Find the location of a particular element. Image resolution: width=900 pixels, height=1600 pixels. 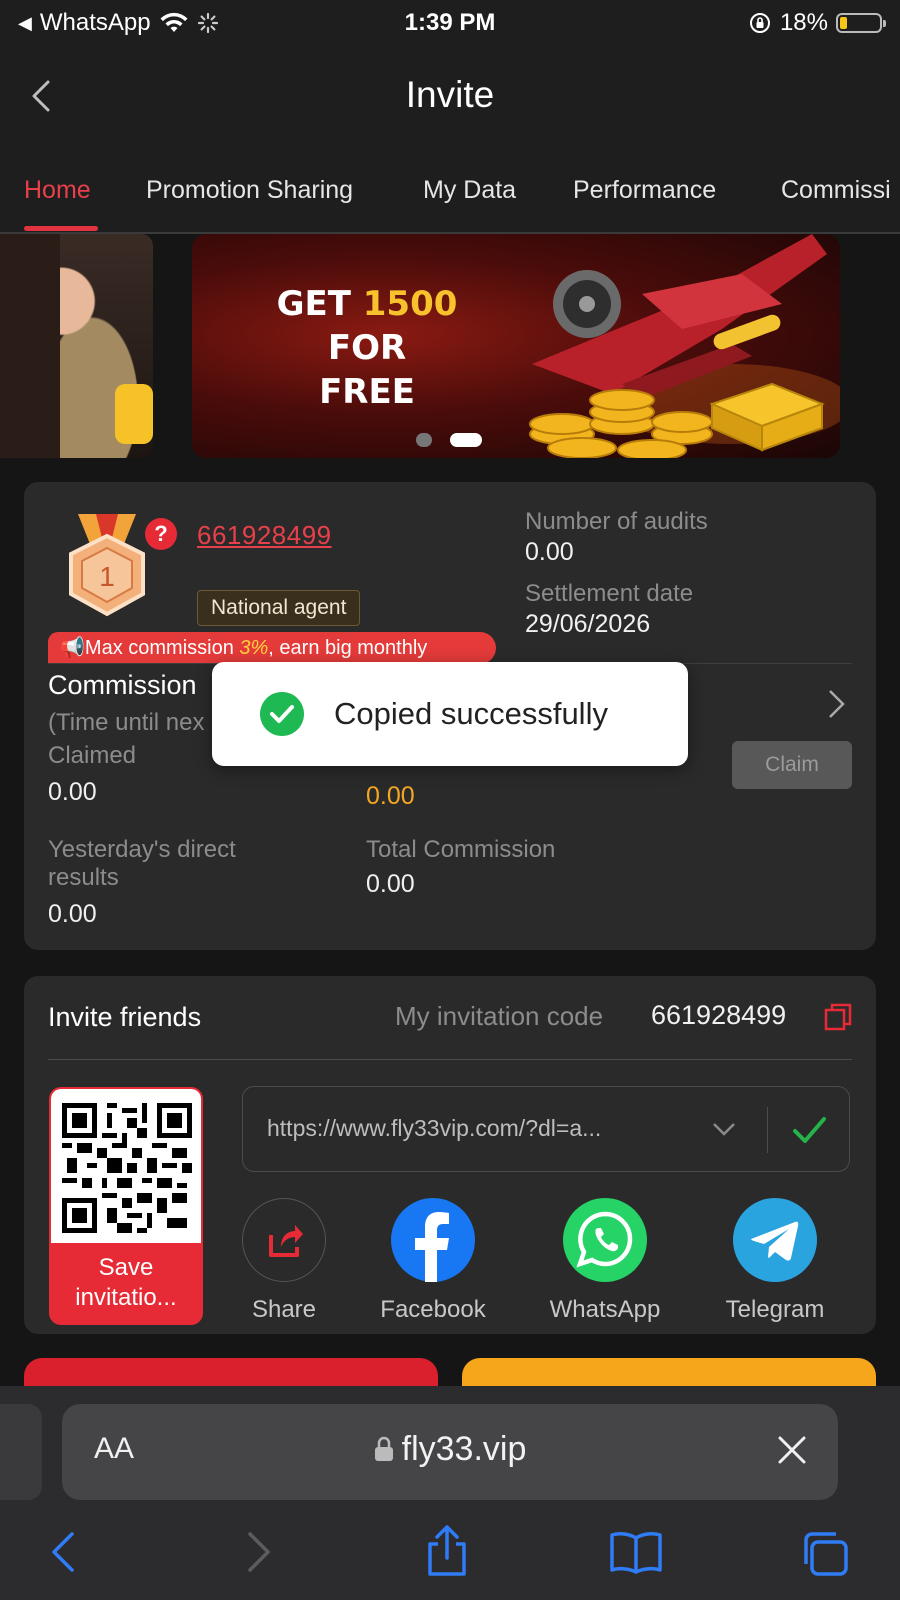

lock-icon is located at coordinates (383, 1448).